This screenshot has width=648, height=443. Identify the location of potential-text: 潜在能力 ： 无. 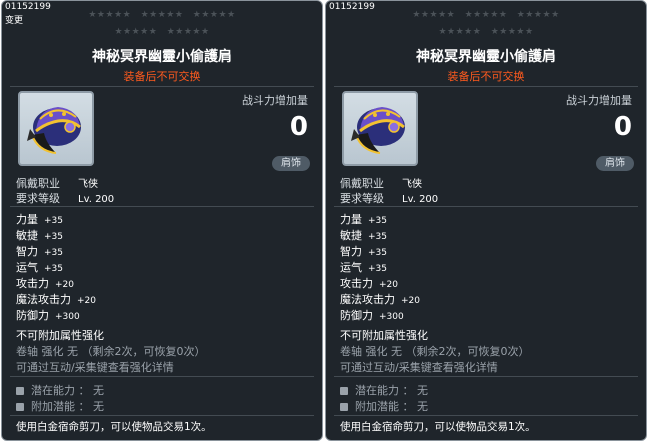
(67, 390).